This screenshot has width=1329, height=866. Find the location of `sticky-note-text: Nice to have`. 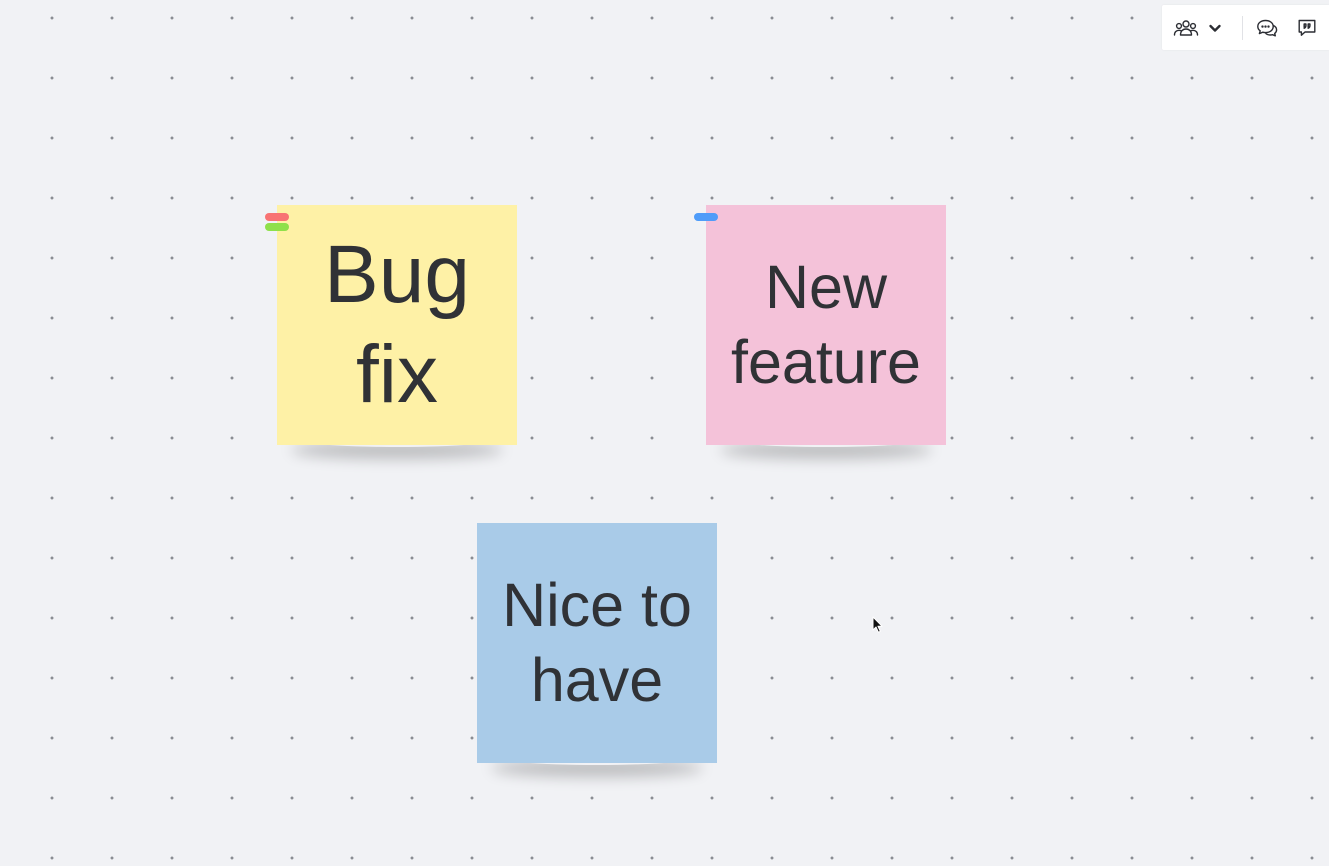

sticky-note-text: Nice to have is located at coordinates (597, 643).